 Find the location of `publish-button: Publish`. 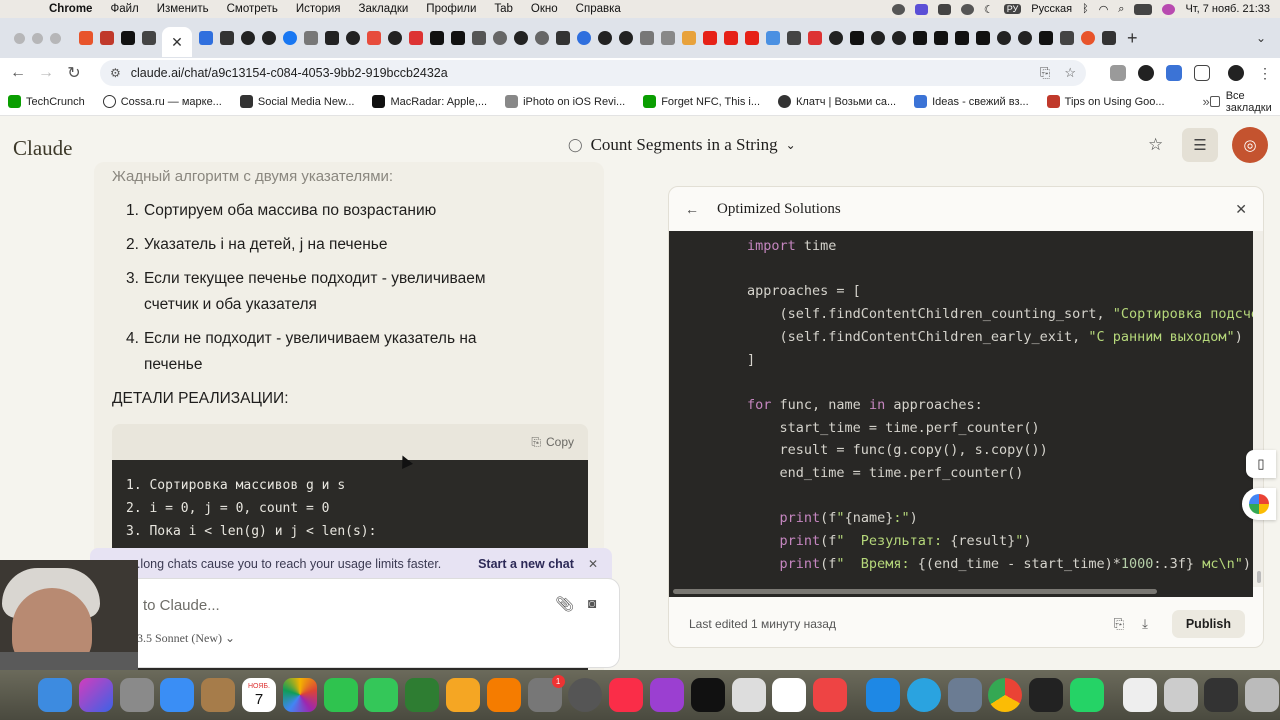

publish-button: Publish is located at coordinates (1208, 624).